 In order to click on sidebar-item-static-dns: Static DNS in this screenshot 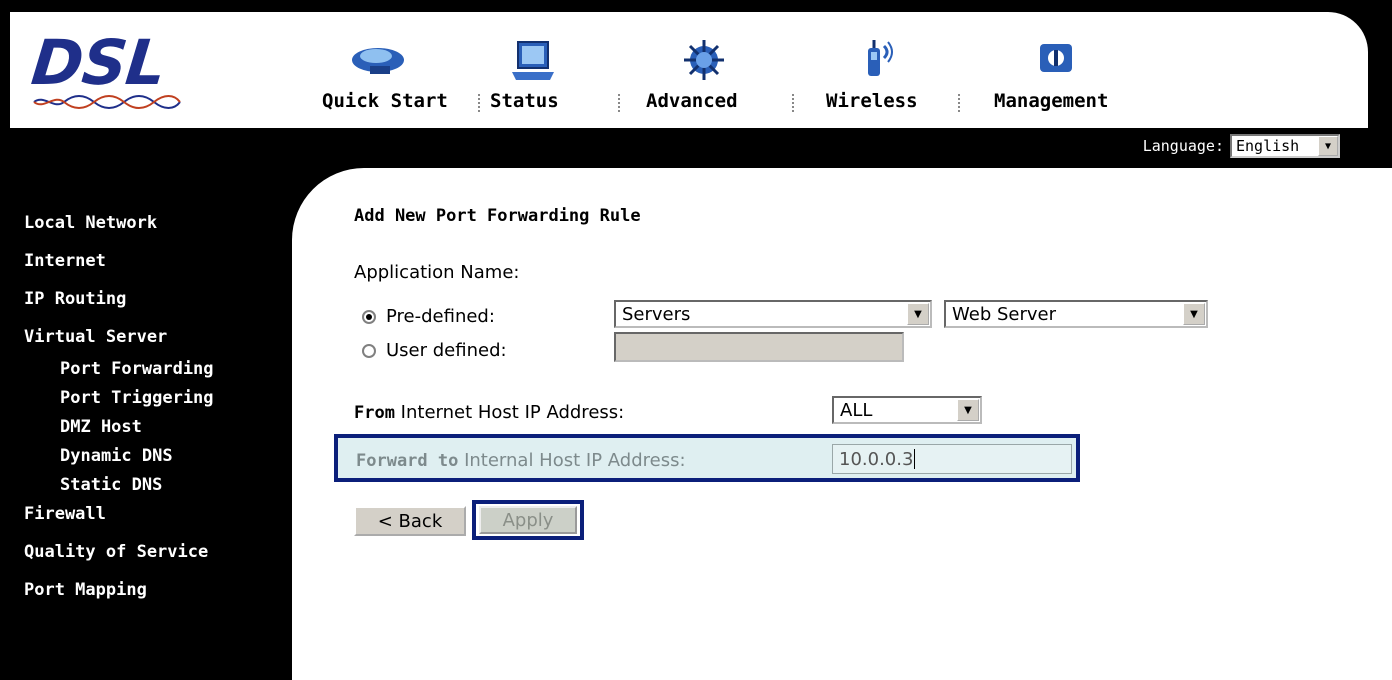, I will do `click(159, 486)`.